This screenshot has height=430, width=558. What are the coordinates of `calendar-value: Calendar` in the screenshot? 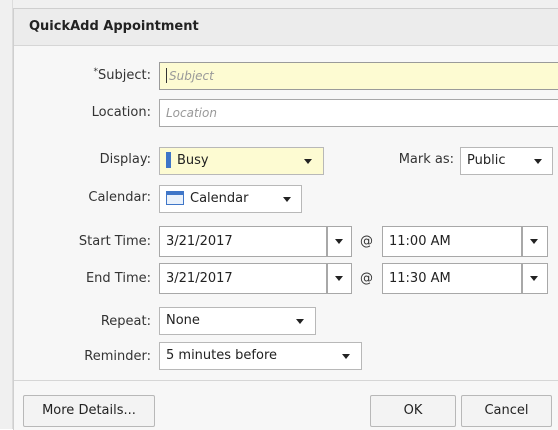 It's located at (219, 198).